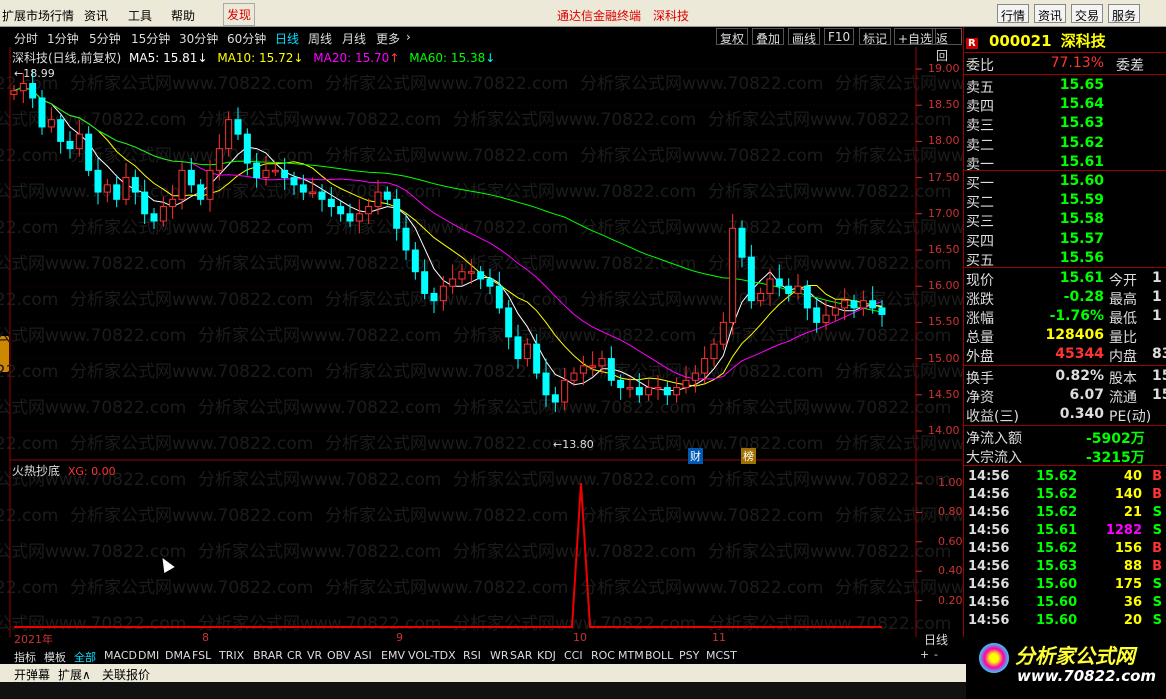  Describe the element at coordinates (63, 38) in the screenshot. I see `period-1m: 1分钟` at that location.